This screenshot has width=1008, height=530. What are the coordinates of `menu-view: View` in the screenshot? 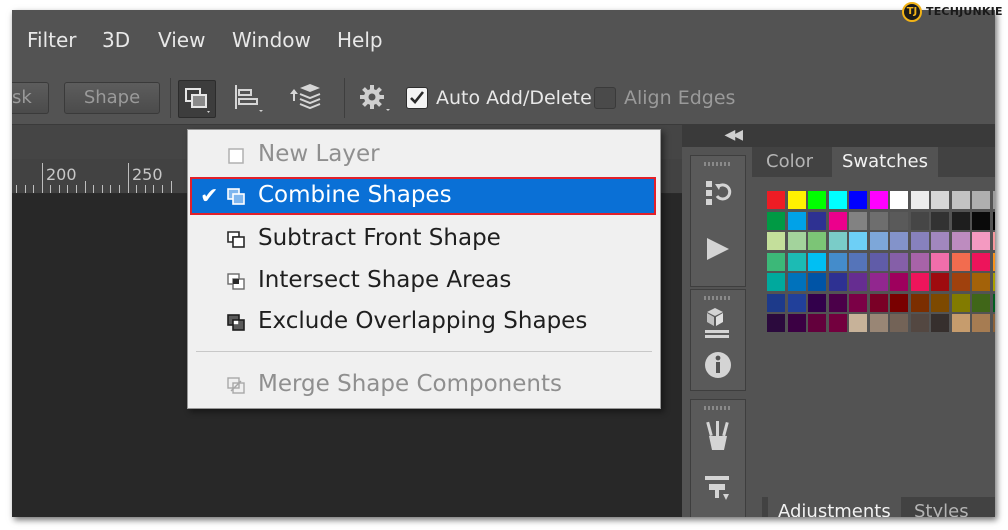 It's located at (181, 40).